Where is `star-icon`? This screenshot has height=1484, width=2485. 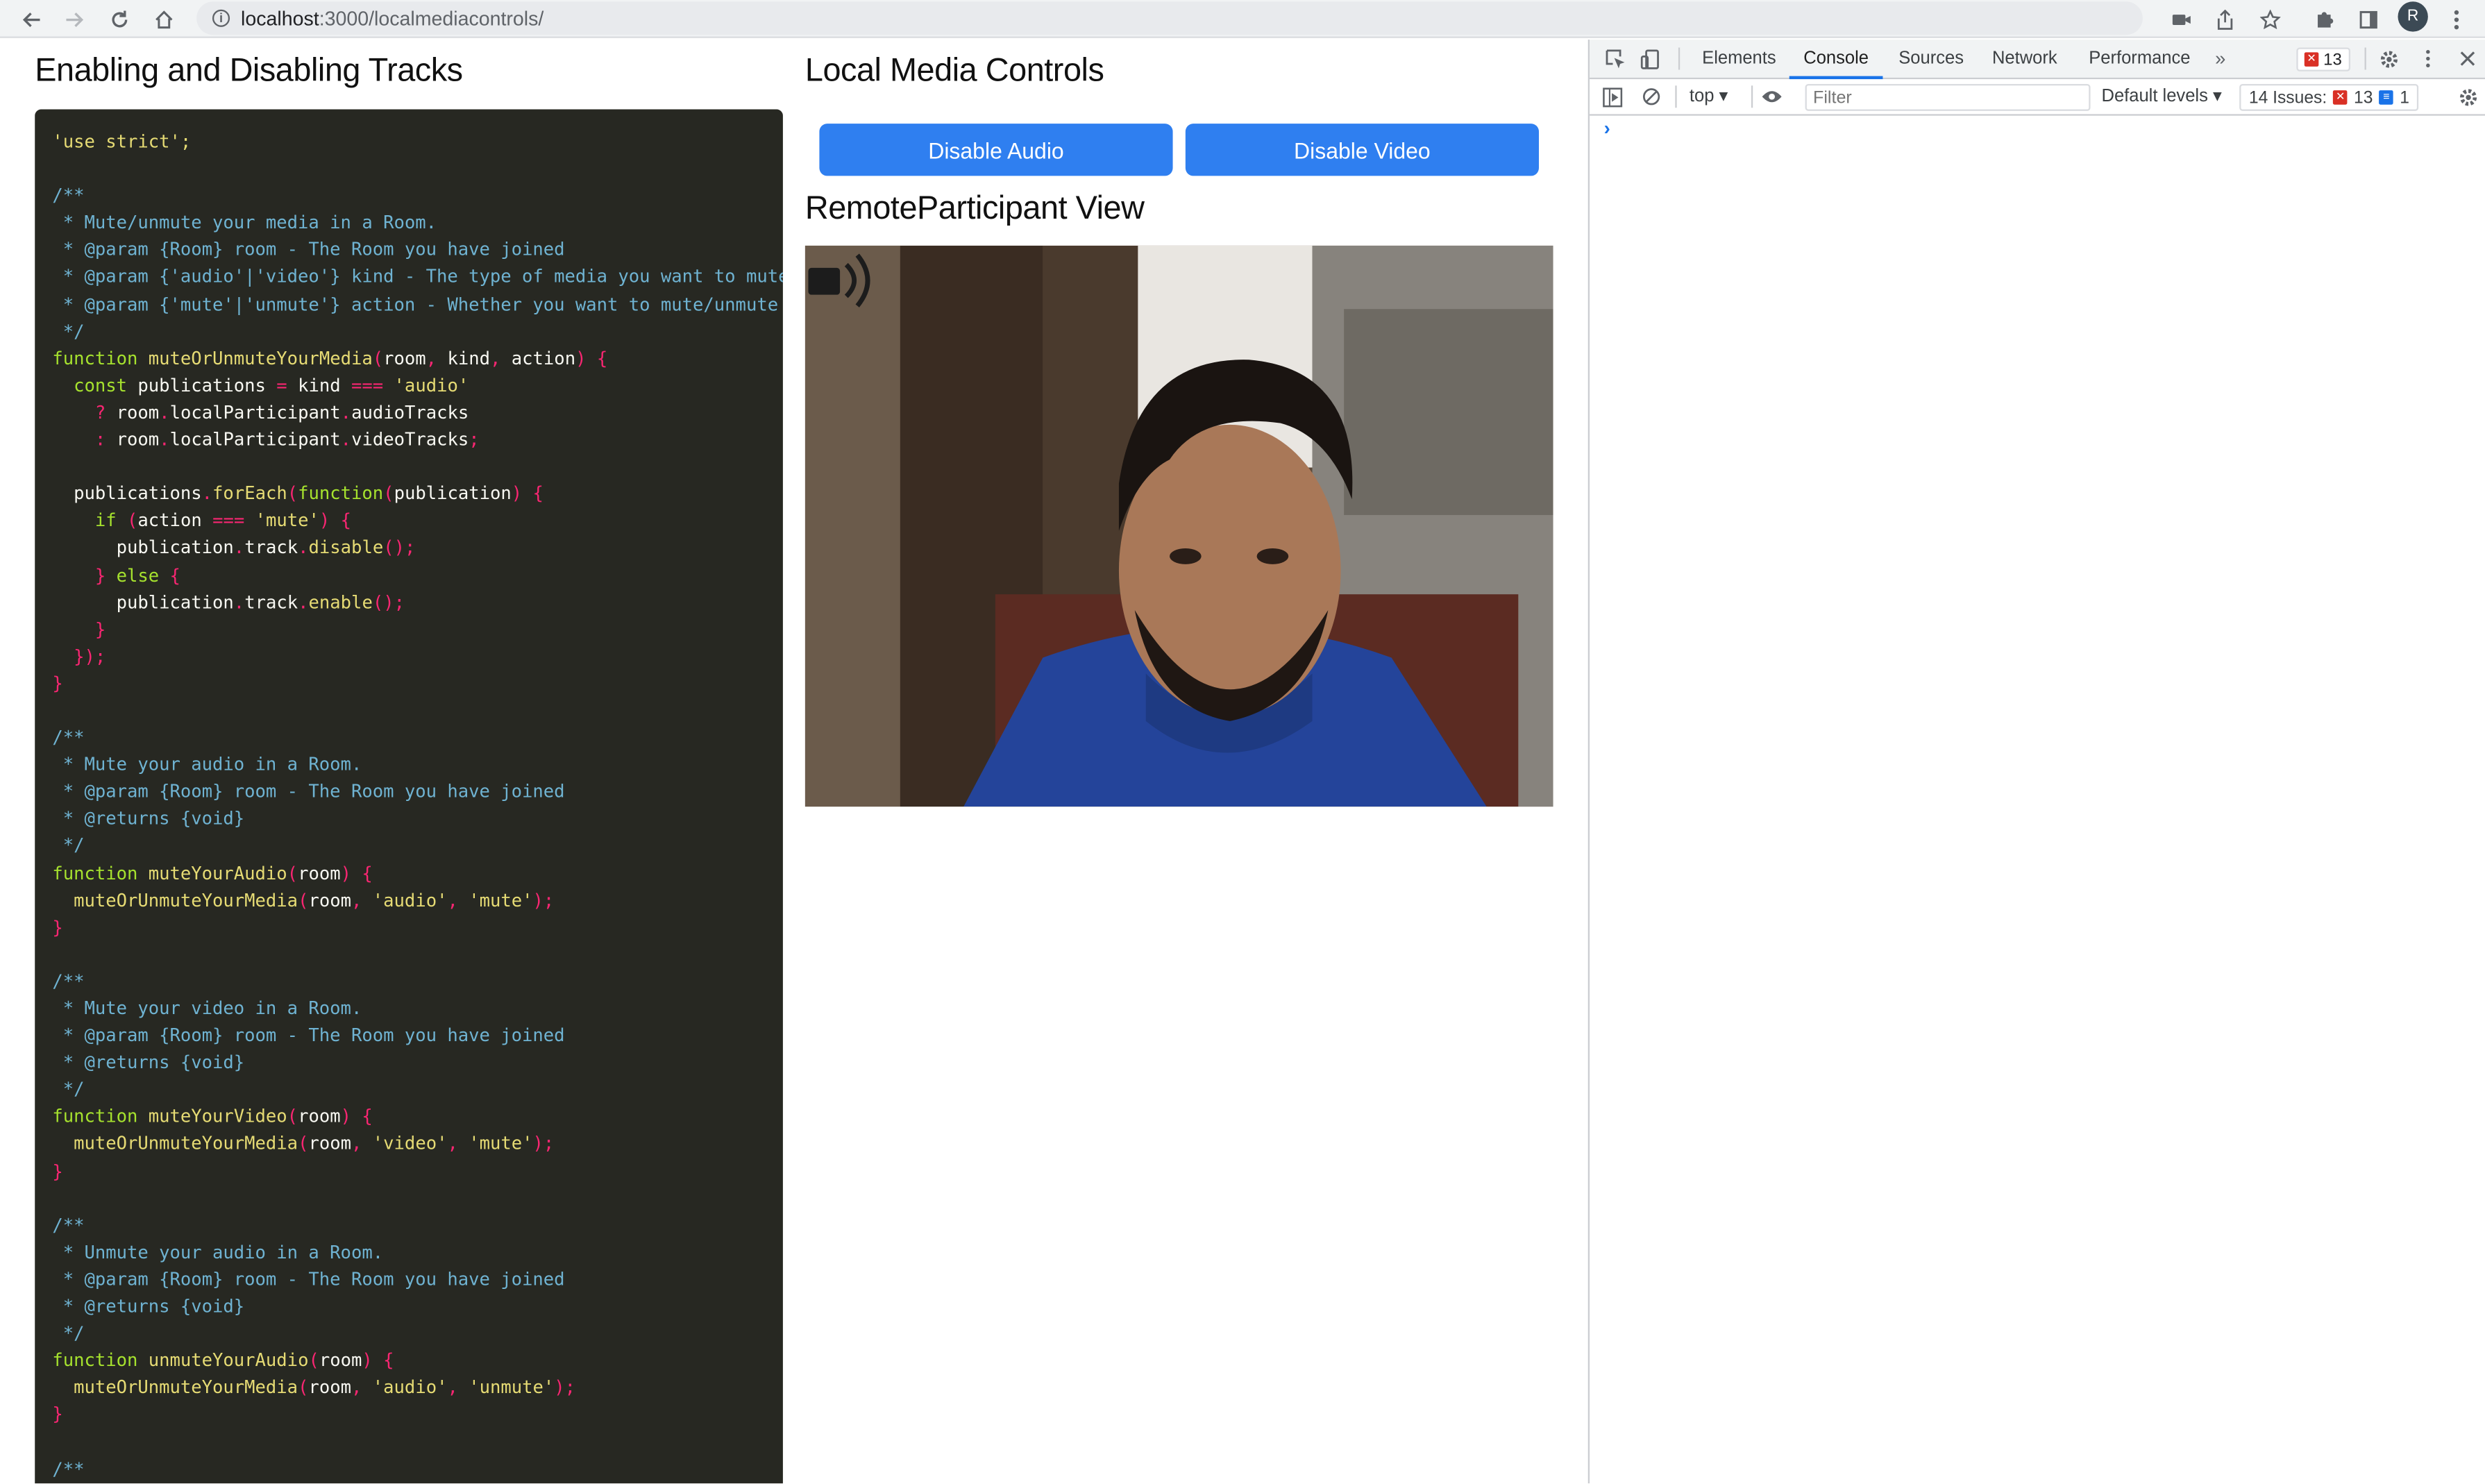 star-icon is located at coordinates (2270, 19).